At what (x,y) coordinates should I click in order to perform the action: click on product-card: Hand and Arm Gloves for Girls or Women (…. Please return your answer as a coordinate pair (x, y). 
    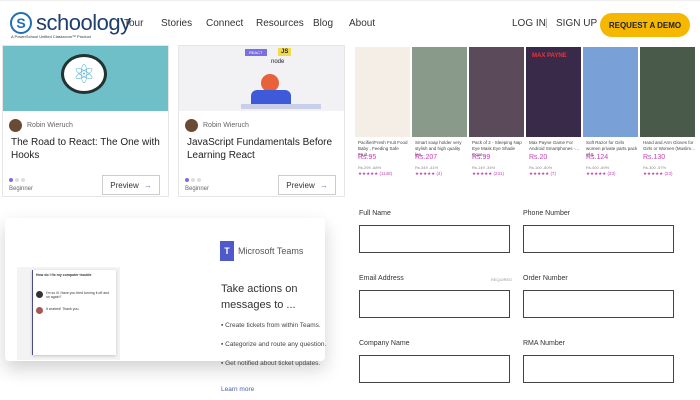
    Looking at the image, I should click on (667, 123).